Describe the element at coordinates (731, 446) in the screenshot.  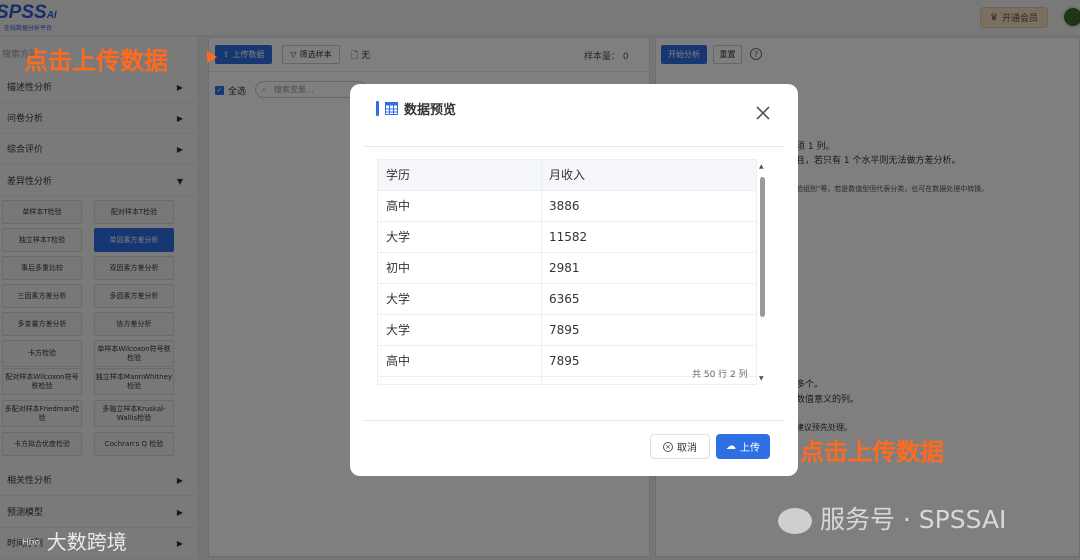
I see `cloud-upload-icon: ☁` at that location.